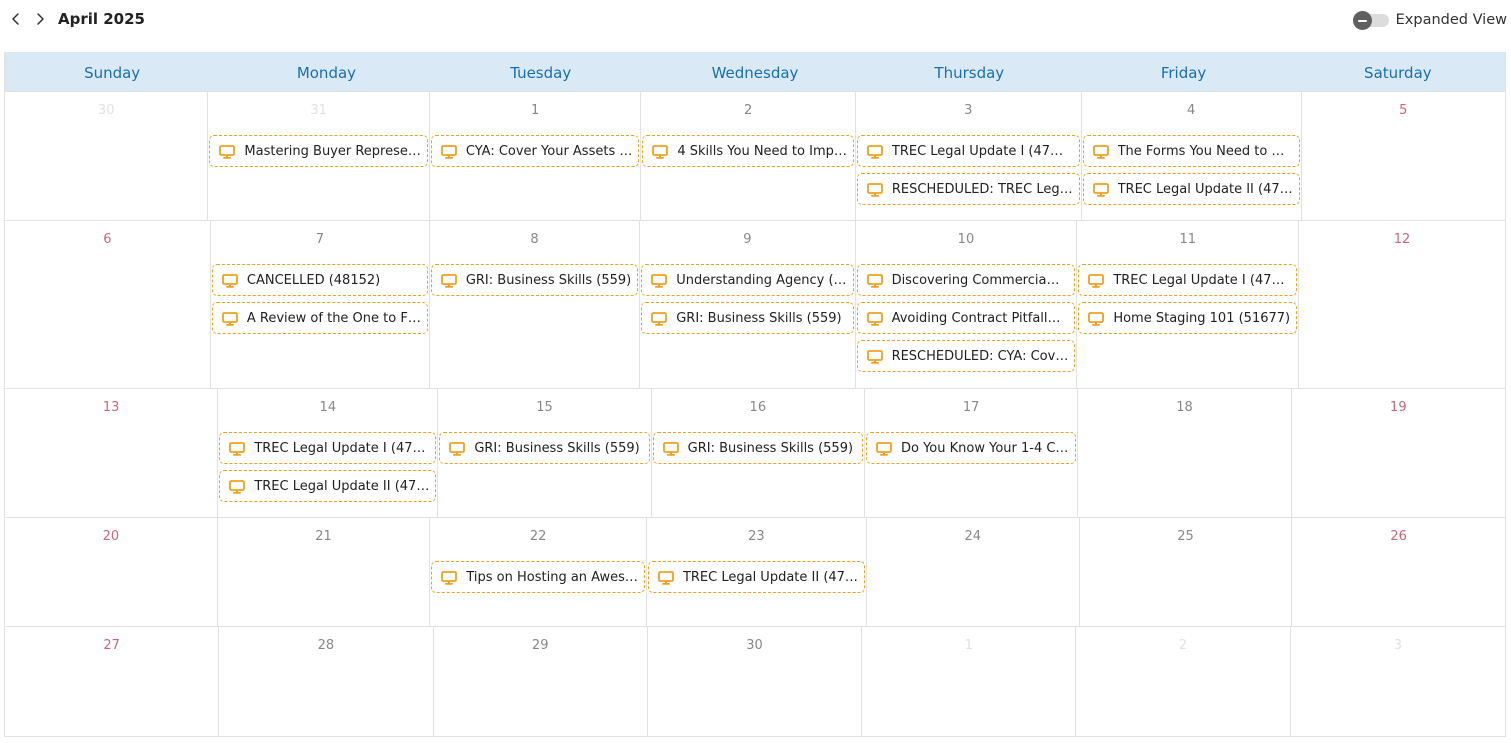 The height and width of the screenshot is (743, 1511). Describe the element at coordinates (1398, 572) in the screenshot. I see `day-cell: 26` at that location.